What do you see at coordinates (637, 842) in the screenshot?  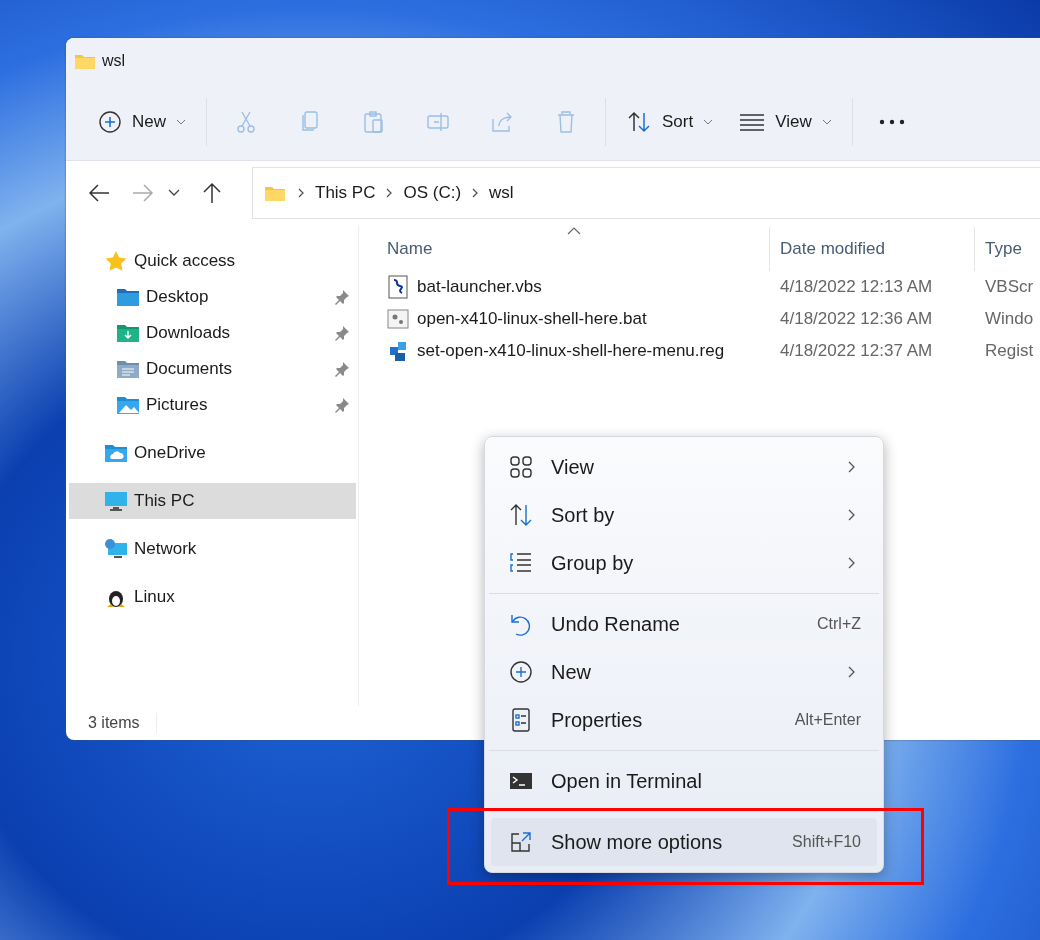 I see `menu-label: Show more options` at bounding box center [637, 842].